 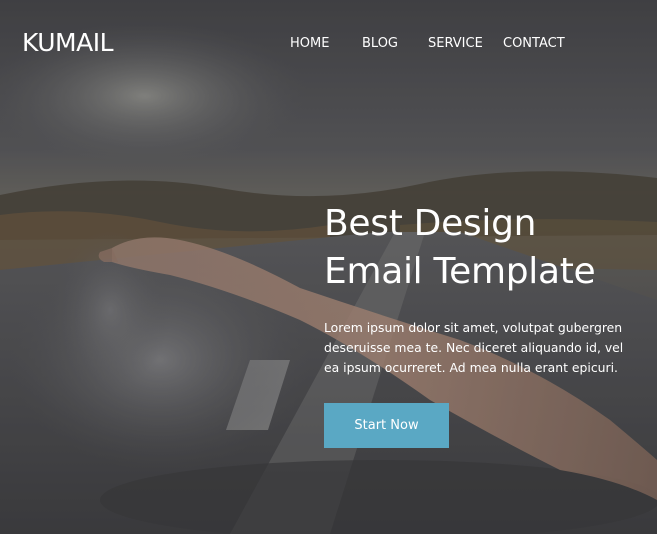 What do you see at coordinates (430, 223) in the screenshot?
I see `hero-headline-line-1: Best Design` at bounding box center [430, 223].